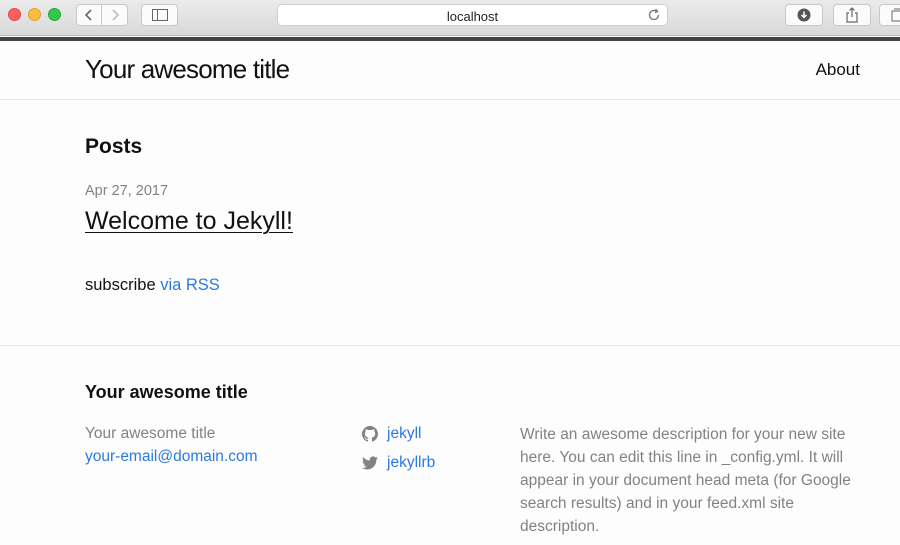  What do you see at coordinates (889, 15) in the screenshot?
I see `show-tabs-button` at bounding box center [889, 15].